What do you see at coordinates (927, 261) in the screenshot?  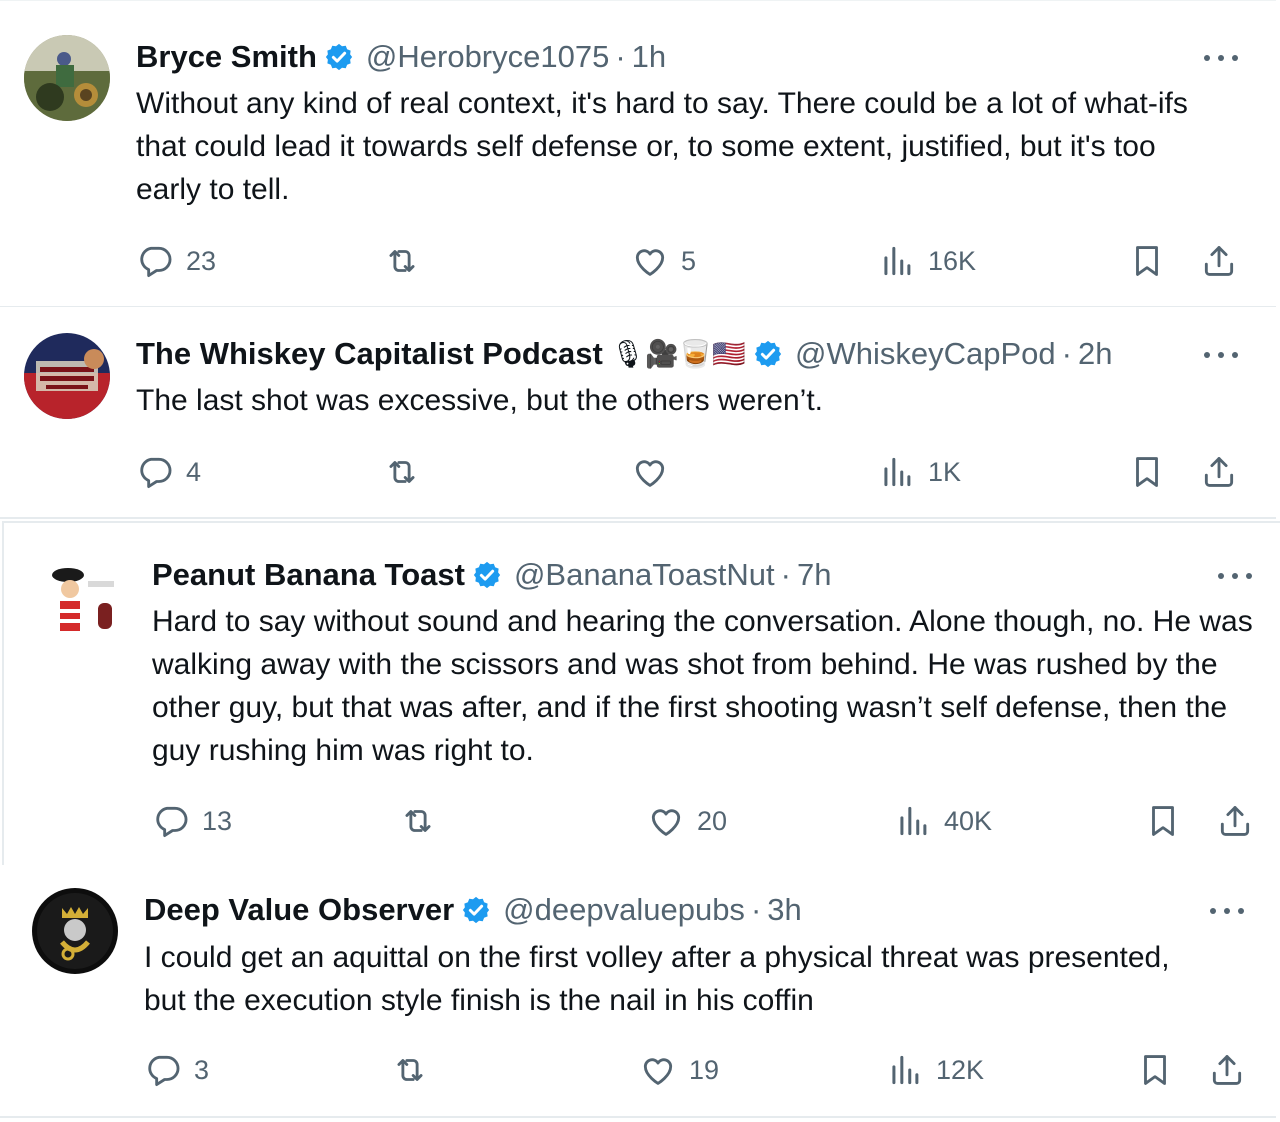 I see `views-button: 16K` at bounding box center [927, 261].